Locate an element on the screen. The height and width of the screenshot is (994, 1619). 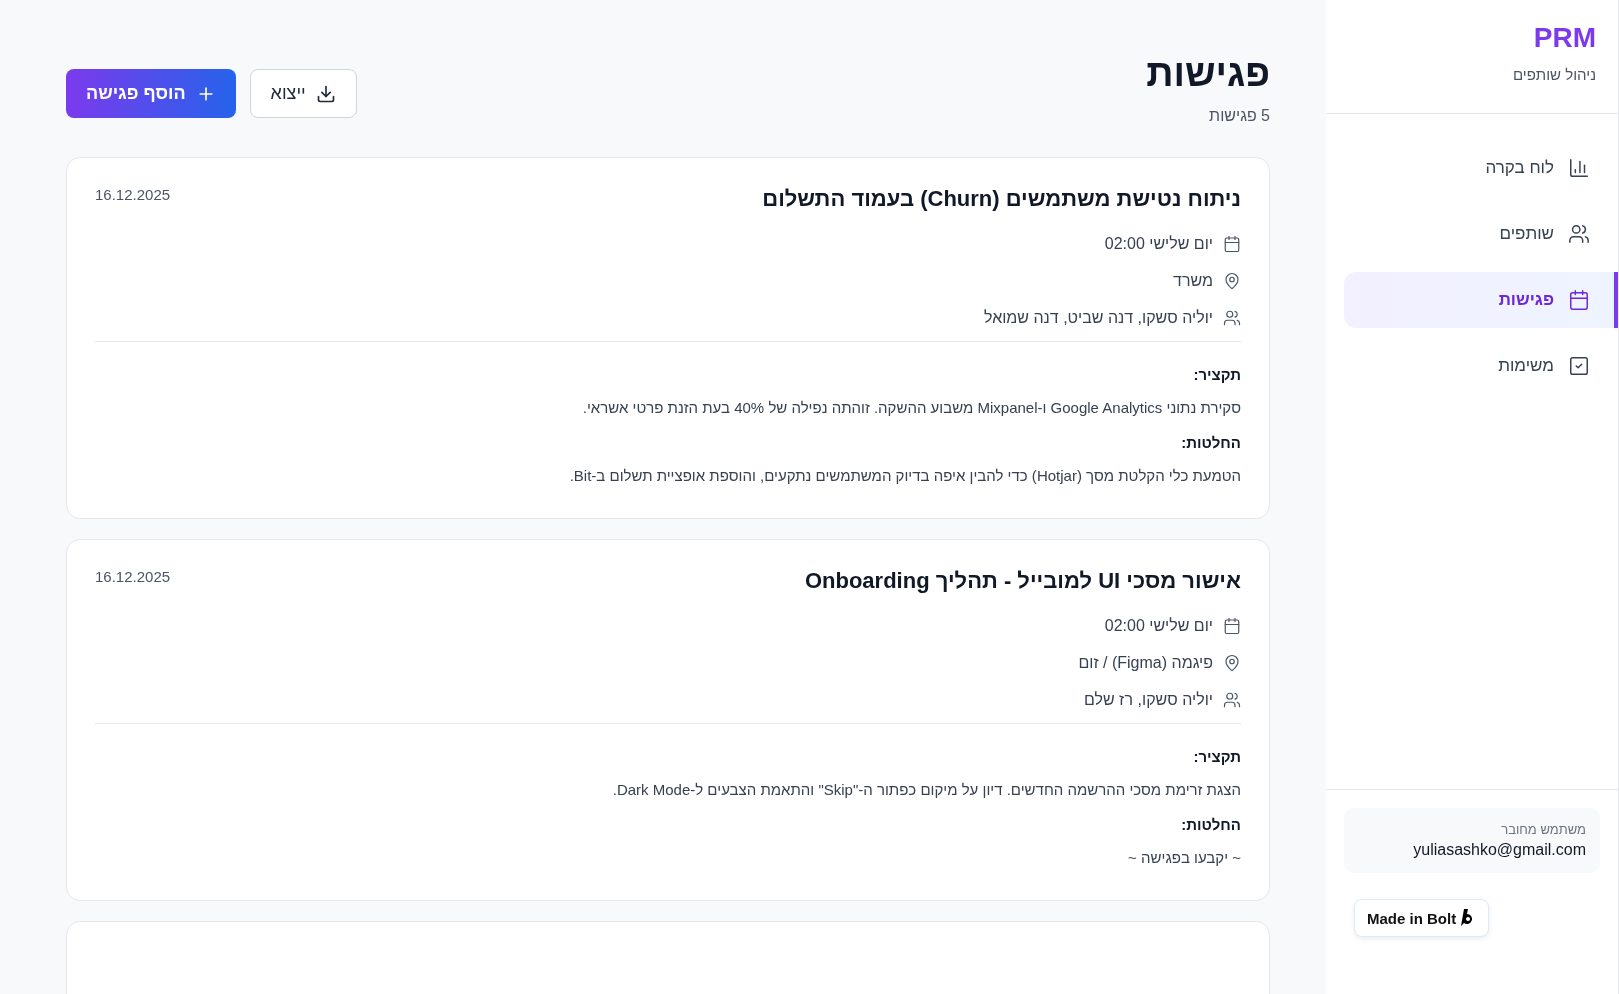
made-in-bolt-badge: Made in Bolt is located at coordinates (1422, 918).